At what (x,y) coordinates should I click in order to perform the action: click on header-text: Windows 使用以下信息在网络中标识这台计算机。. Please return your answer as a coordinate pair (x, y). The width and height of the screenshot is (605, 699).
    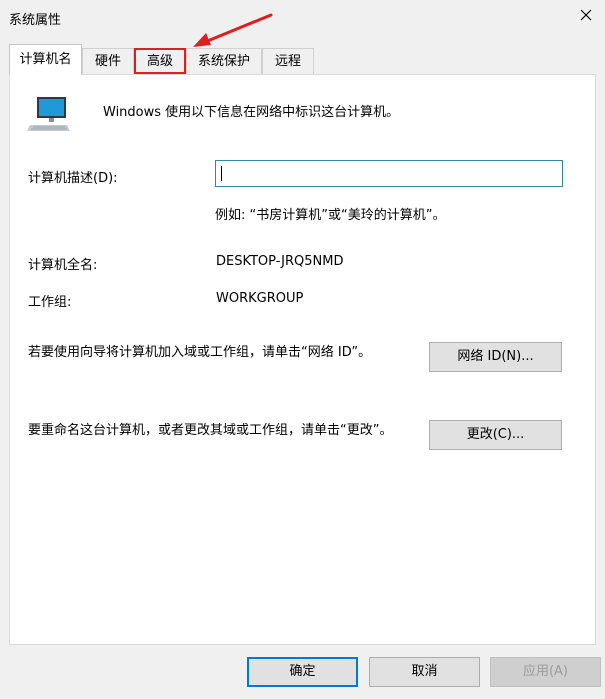
    Looking at the image, I should click on (251, 112).